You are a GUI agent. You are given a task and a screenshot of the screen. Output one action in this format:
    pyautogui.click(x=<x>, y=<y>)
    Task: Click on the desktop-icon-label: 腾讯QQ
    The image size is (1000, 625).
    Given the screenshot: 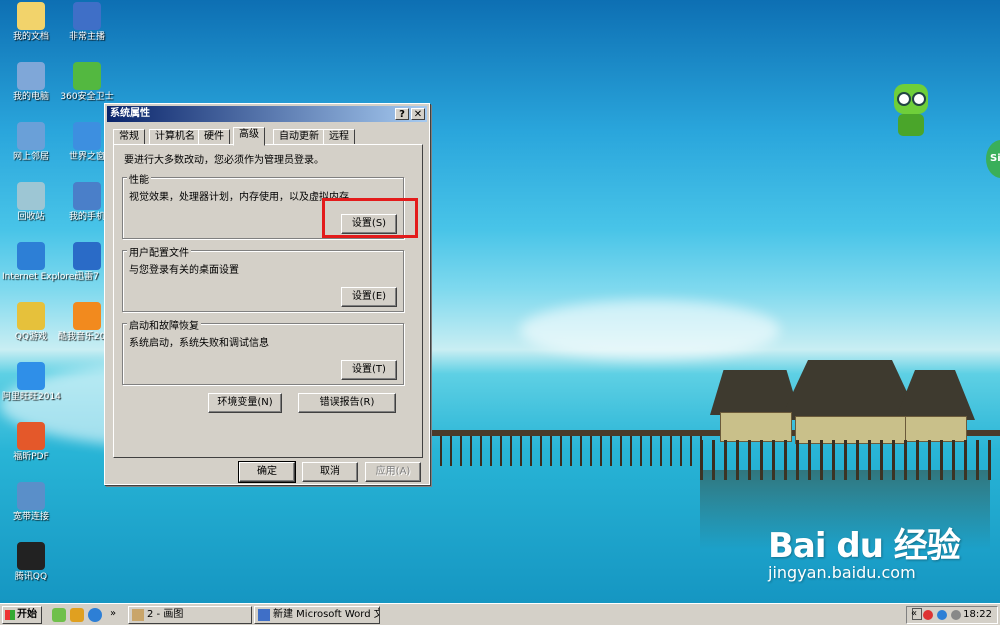 What is the action you would take?
    pyautogui.click(x=31, y=577)
    